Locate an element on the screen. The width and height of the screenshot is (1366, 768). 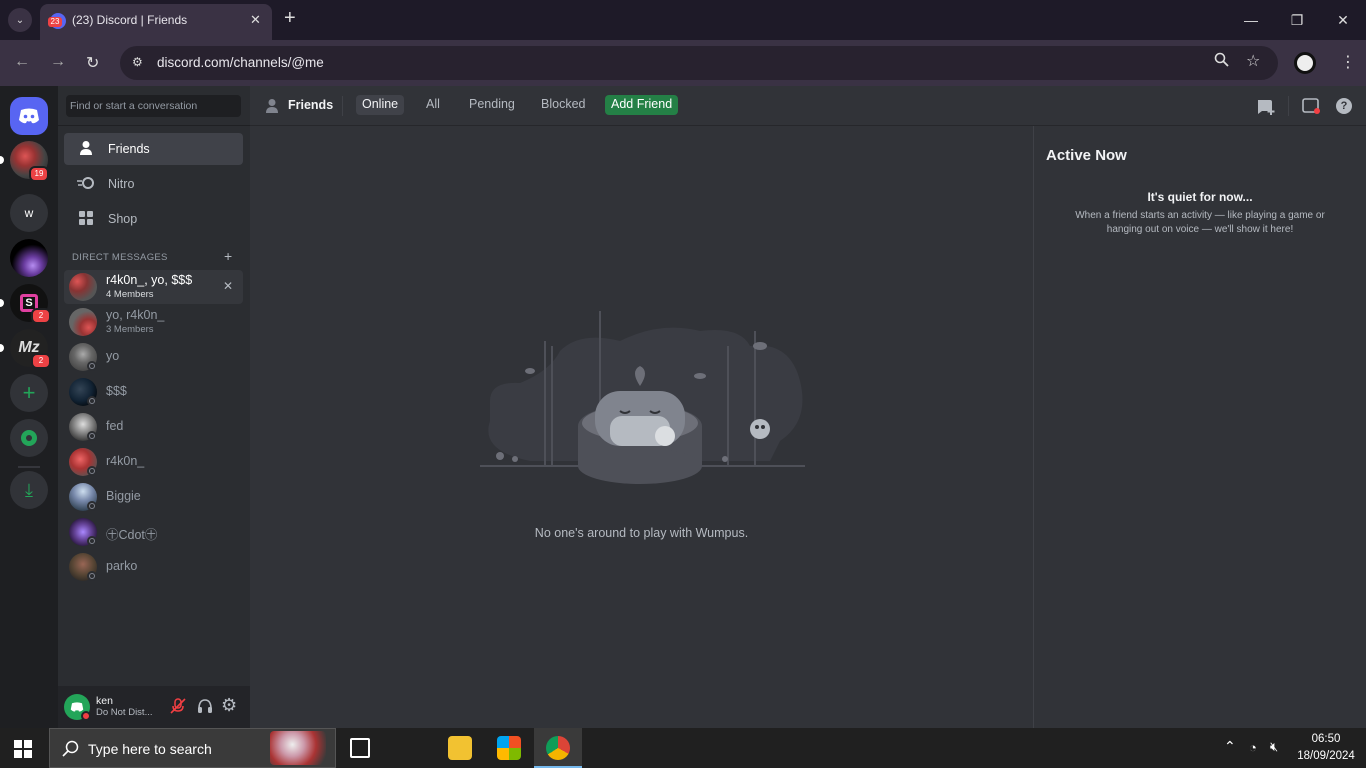
taskbar-search: Type here to search is located at coordinates (192, 748).